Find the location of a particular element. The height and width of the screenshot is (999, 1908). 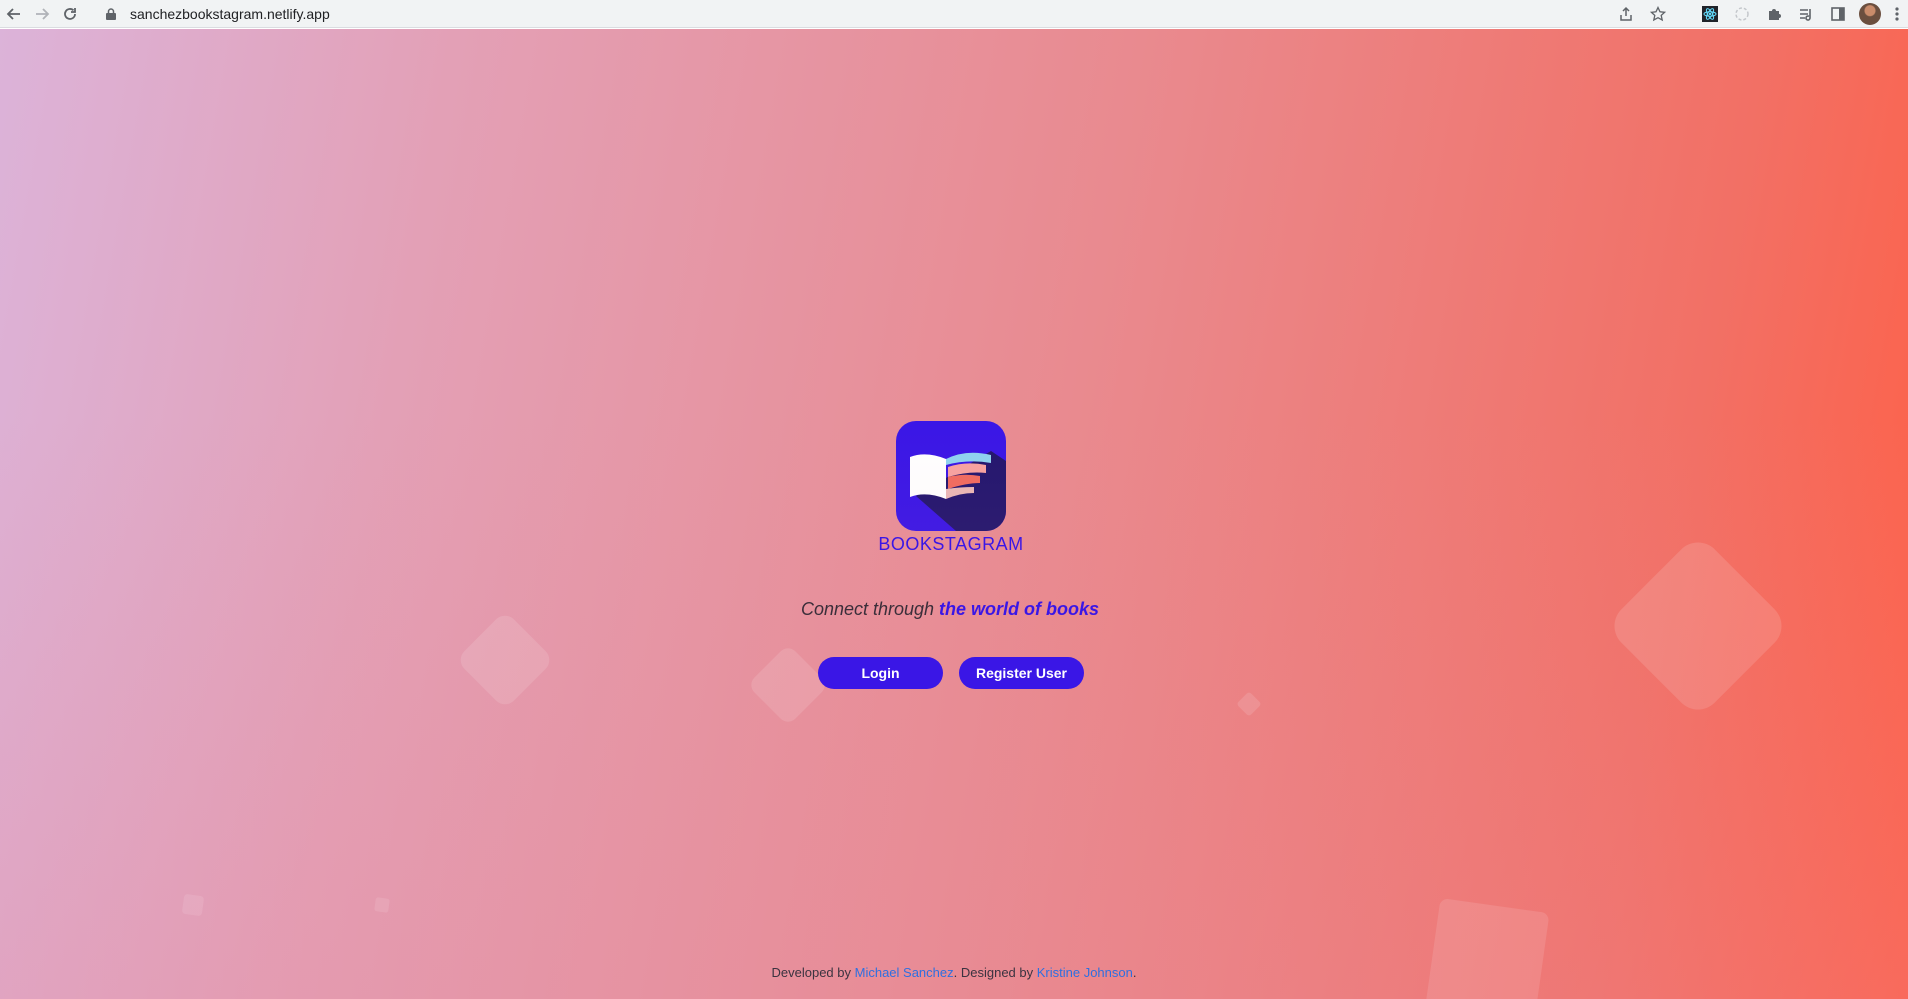

forward-arrow-icon is located at coordinates (42, 14).